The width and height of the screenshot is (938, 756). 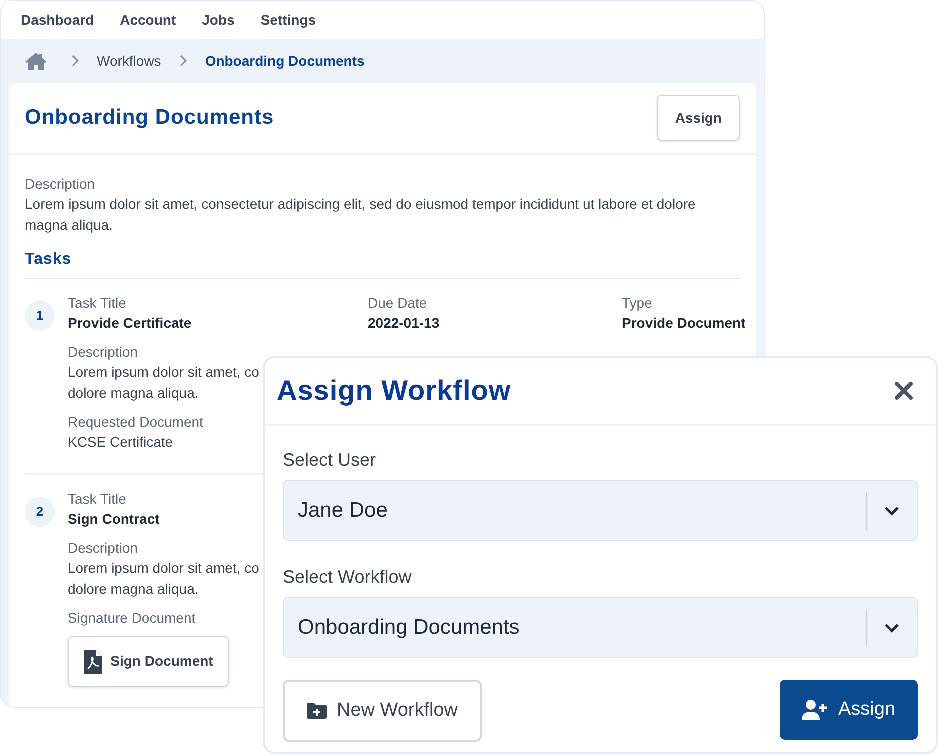 What do you see at coordinates (382, 711) in the screenshot?
I see `new-workflow-button: New Workflow` at bounding box center [382, 711].